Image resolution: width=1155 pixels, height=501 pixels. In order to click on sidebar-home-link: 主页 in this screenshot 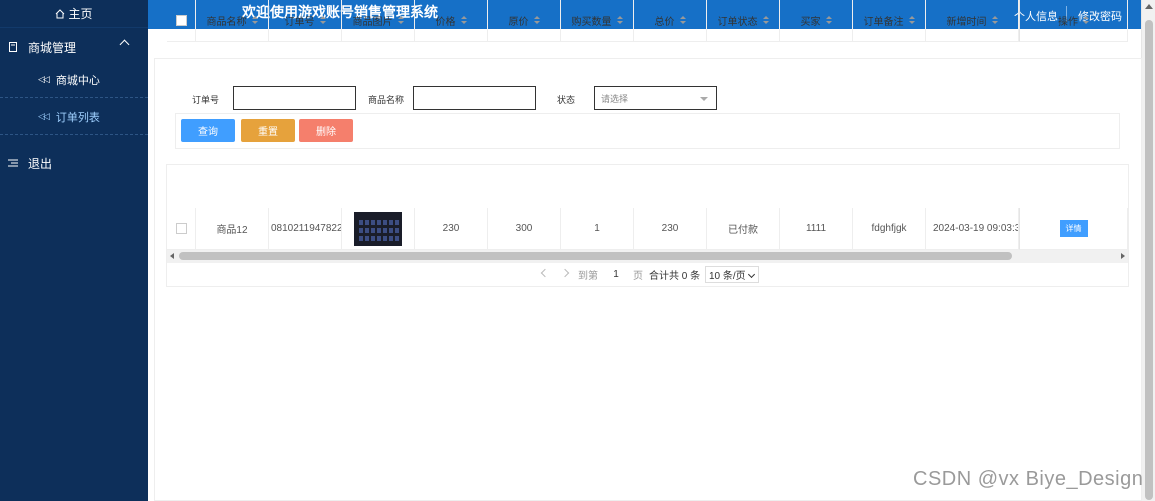, I will do `click(74, 14)`.